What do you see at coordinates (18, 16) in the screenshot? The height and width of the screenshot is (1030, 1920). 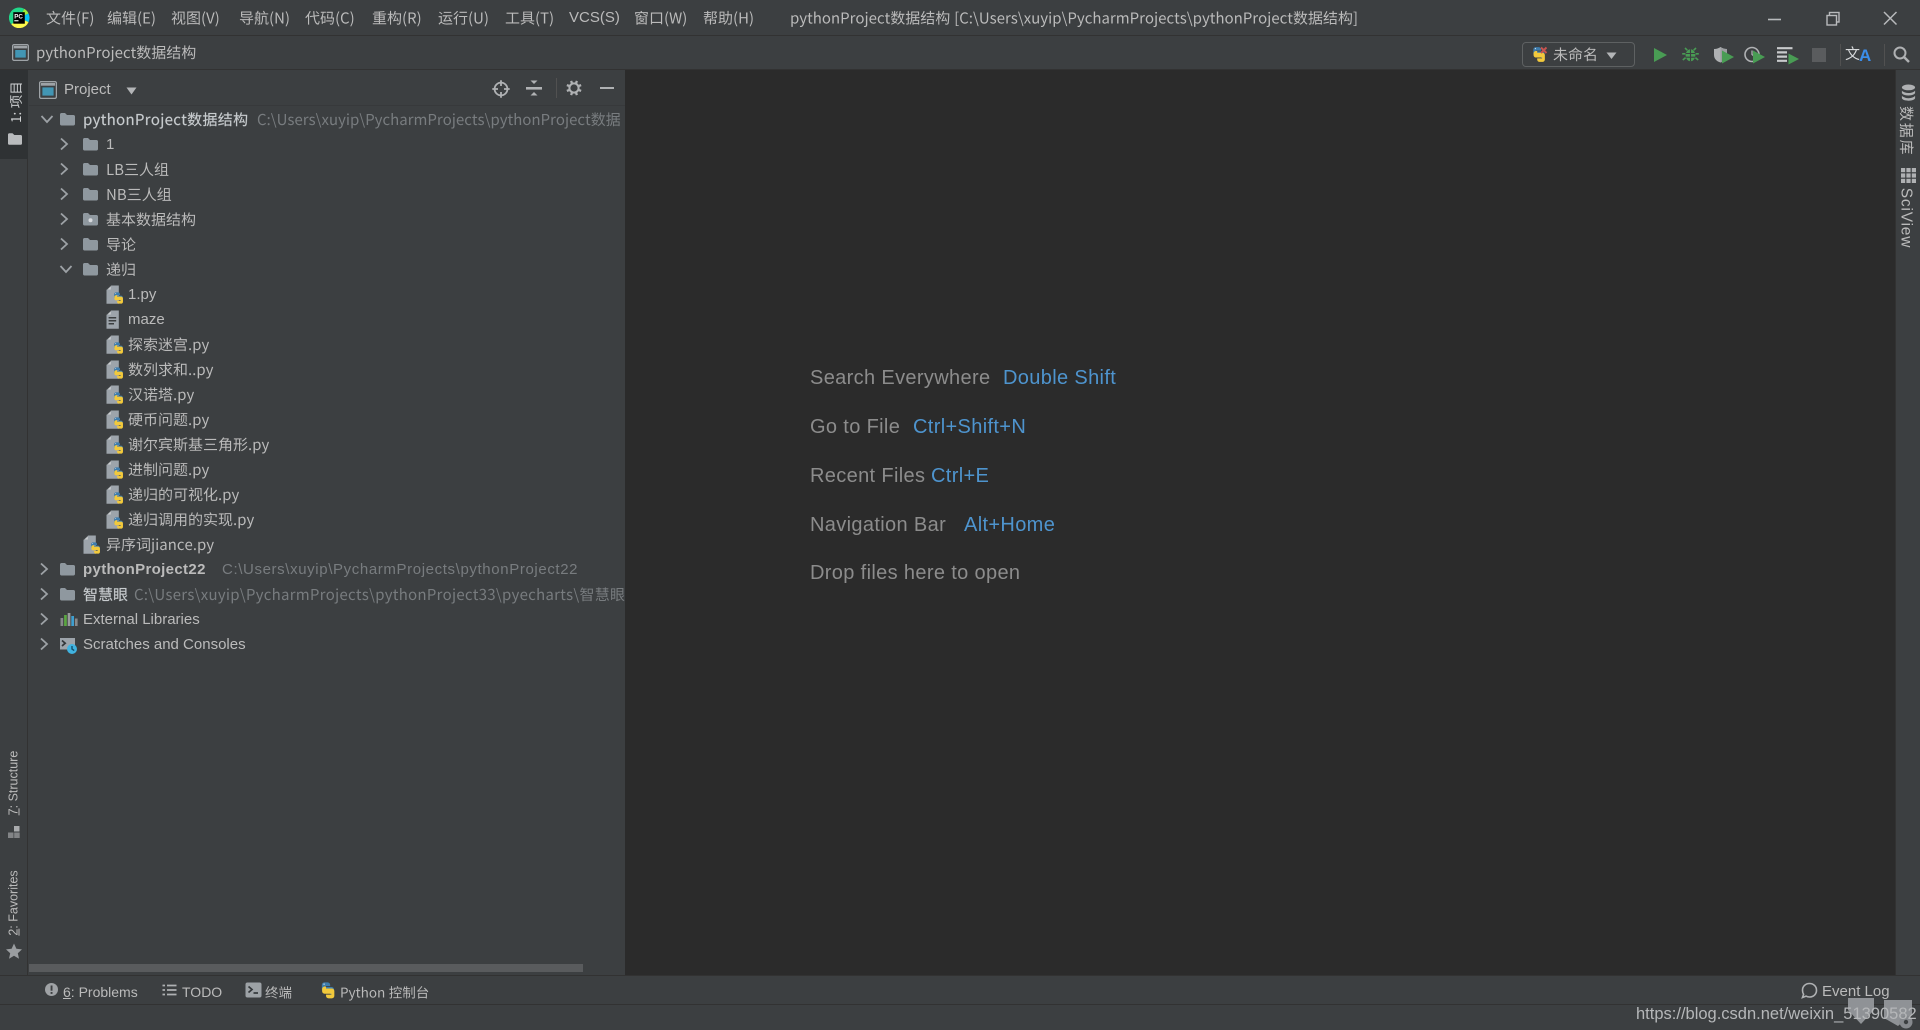 I see `svg-text: PC` at bounding box center [18, 16].